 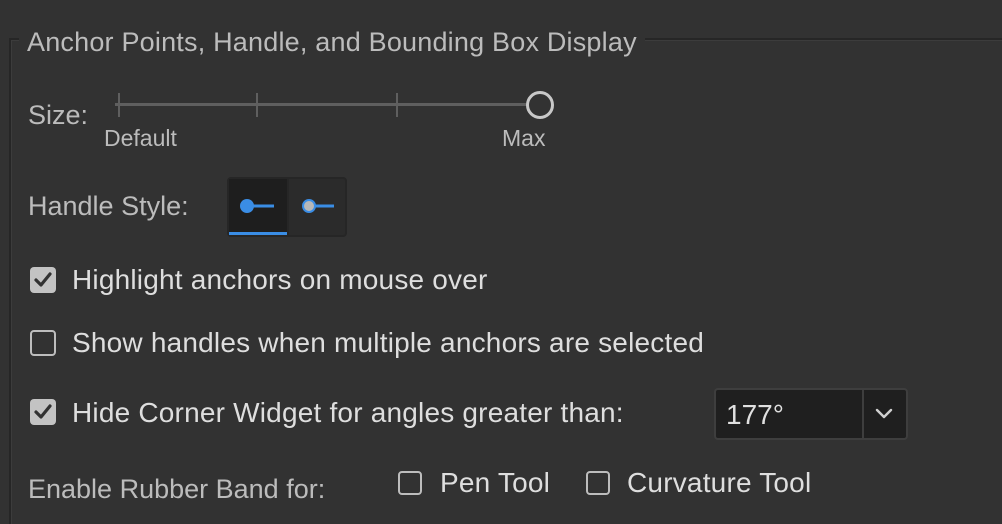 I want to click on hide-corner-widget-checkbox, so click(x=43, y=412).